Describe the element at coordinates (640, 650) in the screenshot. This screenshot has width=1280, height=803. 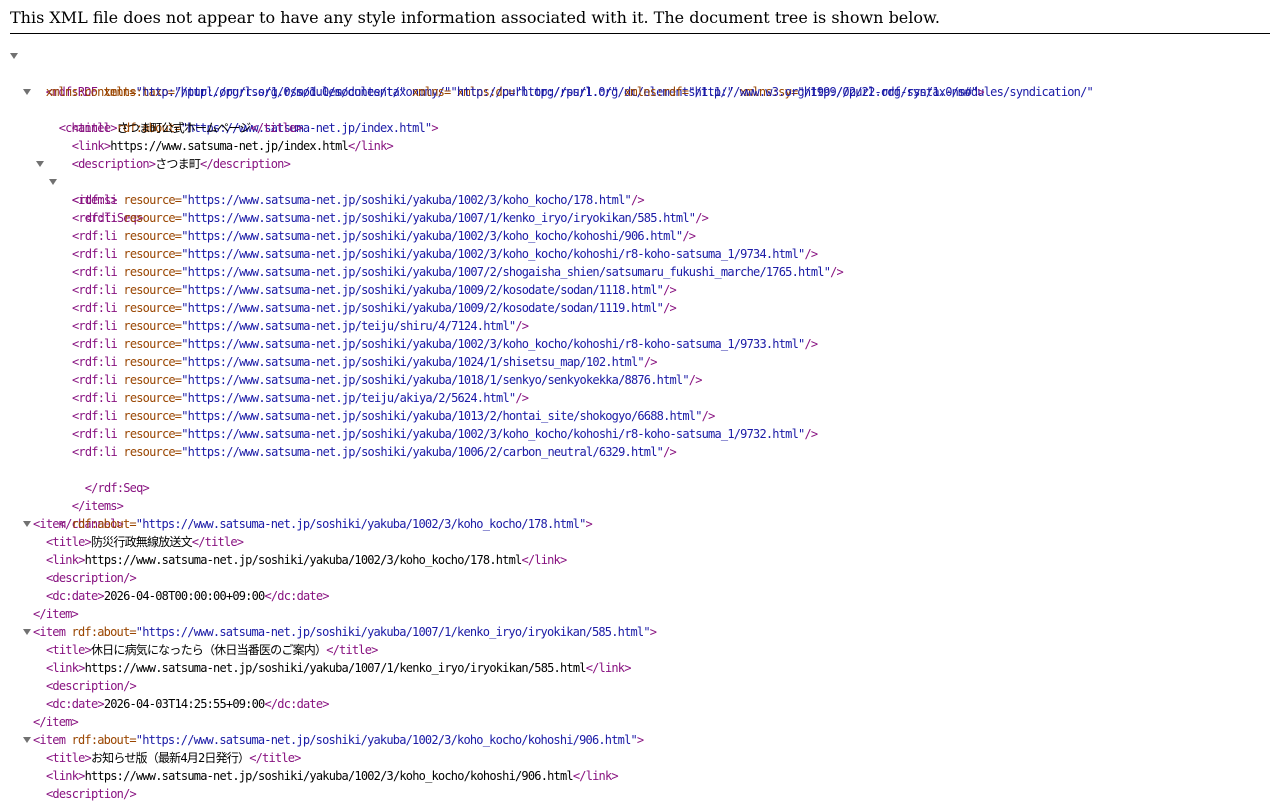
I see `item-title-line: <title>休日に病気になったら（休日当番医のご案内）</title>` at that location.